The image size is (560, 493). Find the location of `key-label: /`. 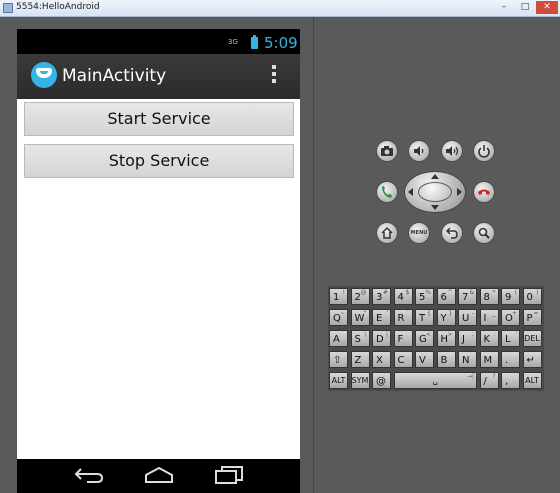

key-label: / is located at coordinates (485, 381).